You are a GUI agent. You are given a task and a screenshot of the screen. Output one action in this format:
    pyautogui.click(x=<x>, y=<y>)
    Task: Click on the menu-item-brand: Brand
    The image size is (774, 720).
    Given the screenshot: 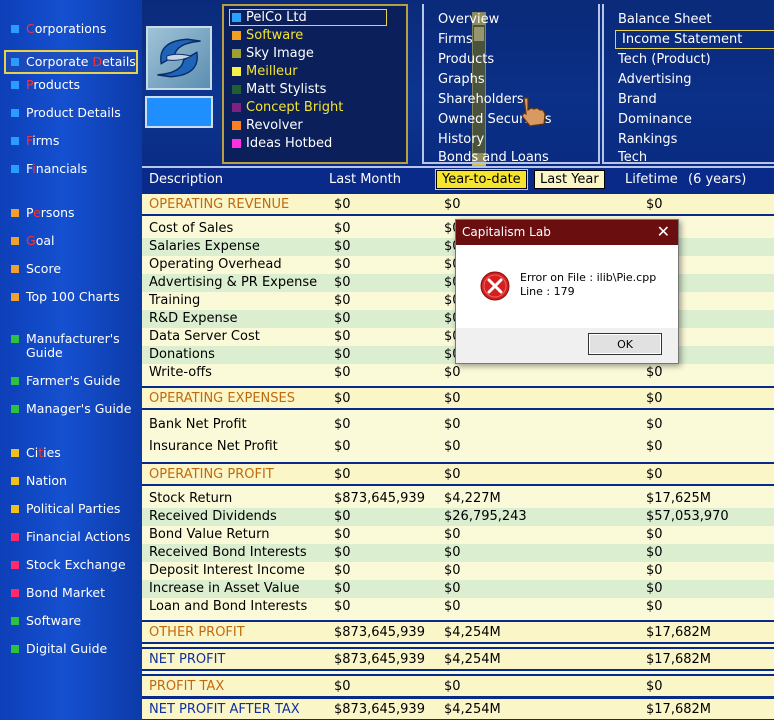 What is the action you would take?
    pyautogui.click(x=637, y=99)
    